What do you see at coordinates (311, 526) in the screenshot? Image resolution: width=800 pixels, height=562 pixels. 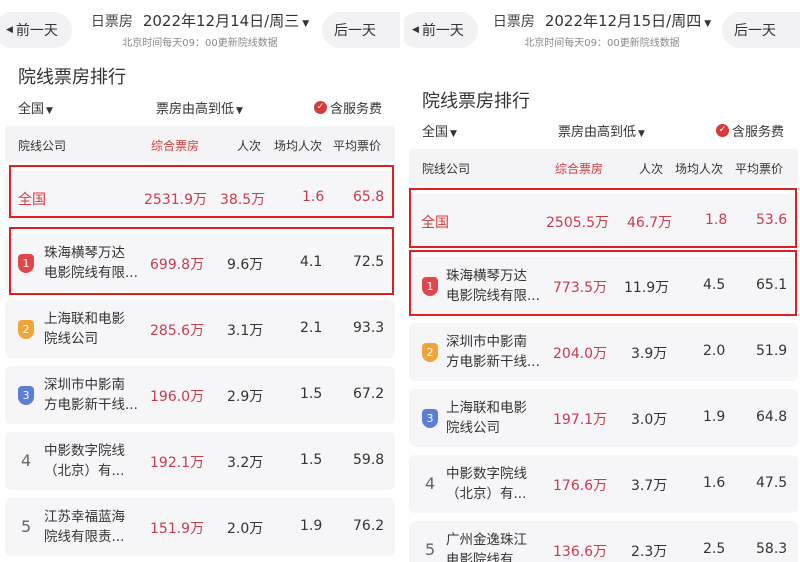 I see `avg-people: 1.9` at bounding box center [311, 526].